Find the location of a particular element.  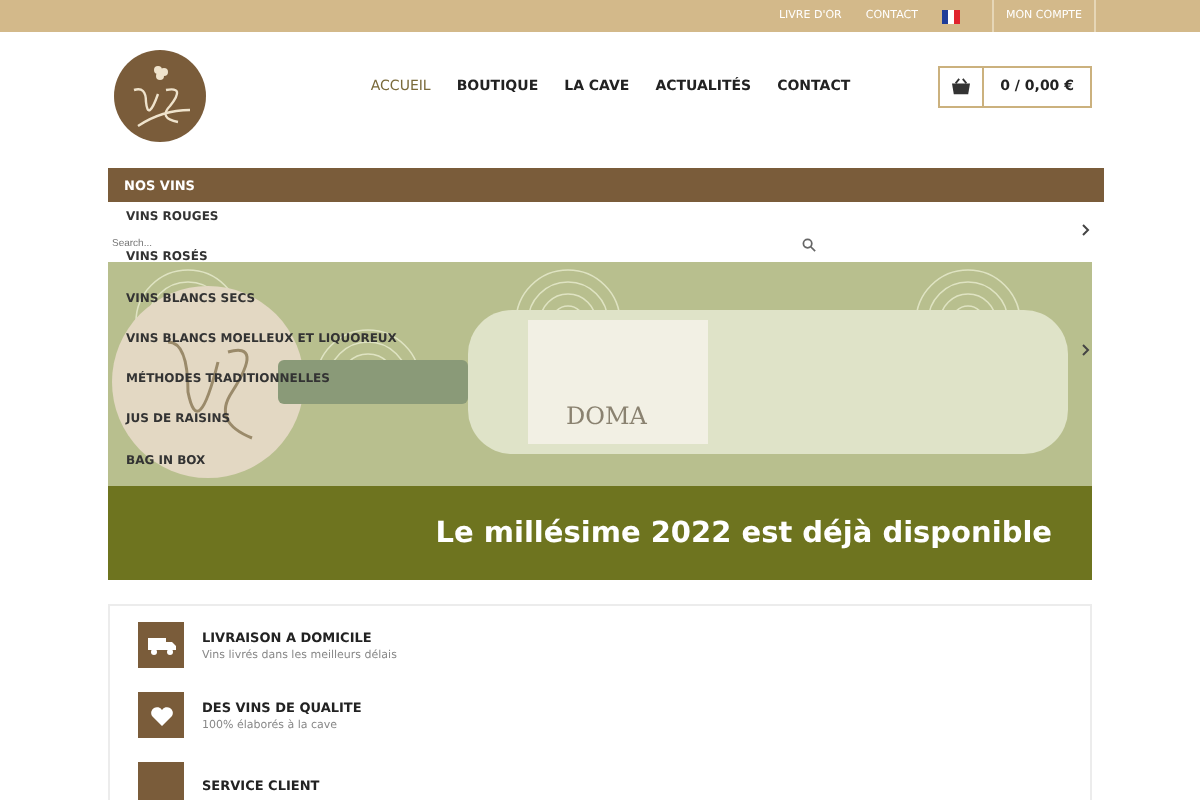

flag-icon is located at coordinates (950, 16).